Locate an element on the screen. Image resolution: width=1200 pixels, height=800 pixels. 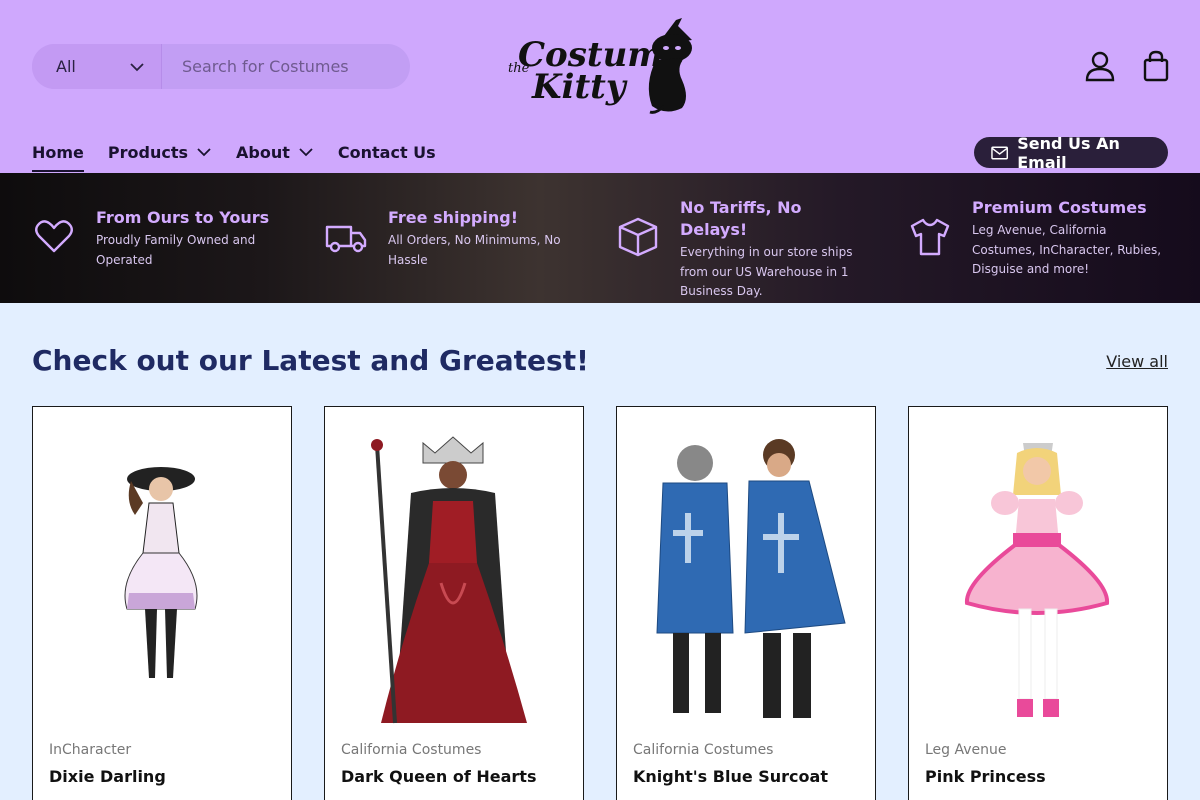
nav-home: Home is located at coordinates (58, 156).